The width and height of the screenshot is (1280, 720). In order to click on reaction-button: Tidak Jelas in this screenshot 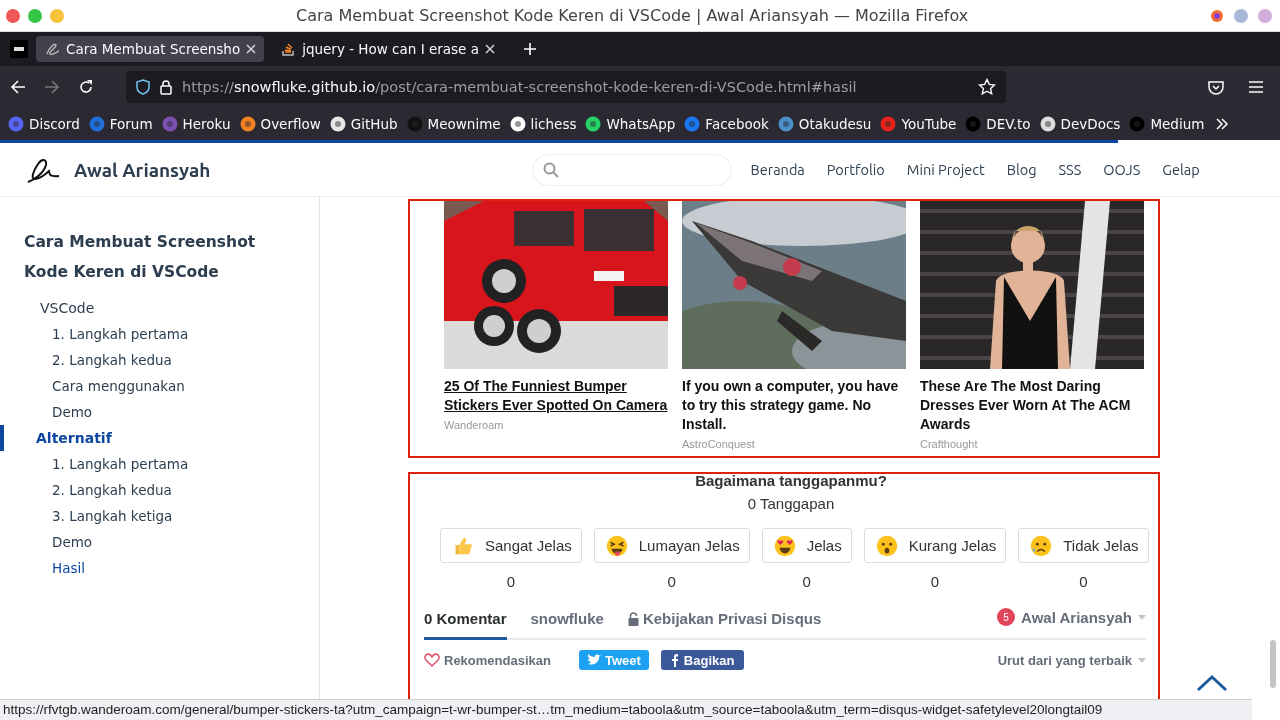, I will do `click(1083, 545)`.